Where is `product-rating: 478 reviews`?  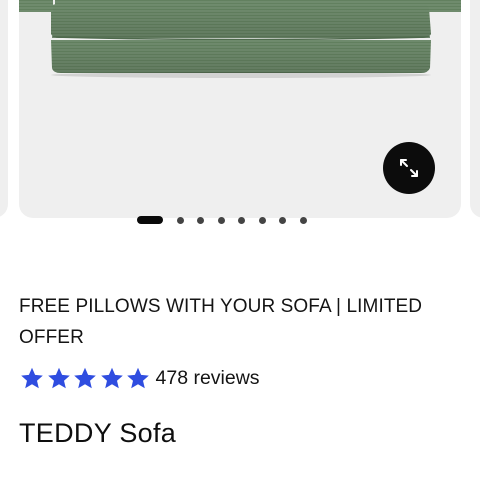 product-rating: 478 reviews is located at coordinates (139, 378).